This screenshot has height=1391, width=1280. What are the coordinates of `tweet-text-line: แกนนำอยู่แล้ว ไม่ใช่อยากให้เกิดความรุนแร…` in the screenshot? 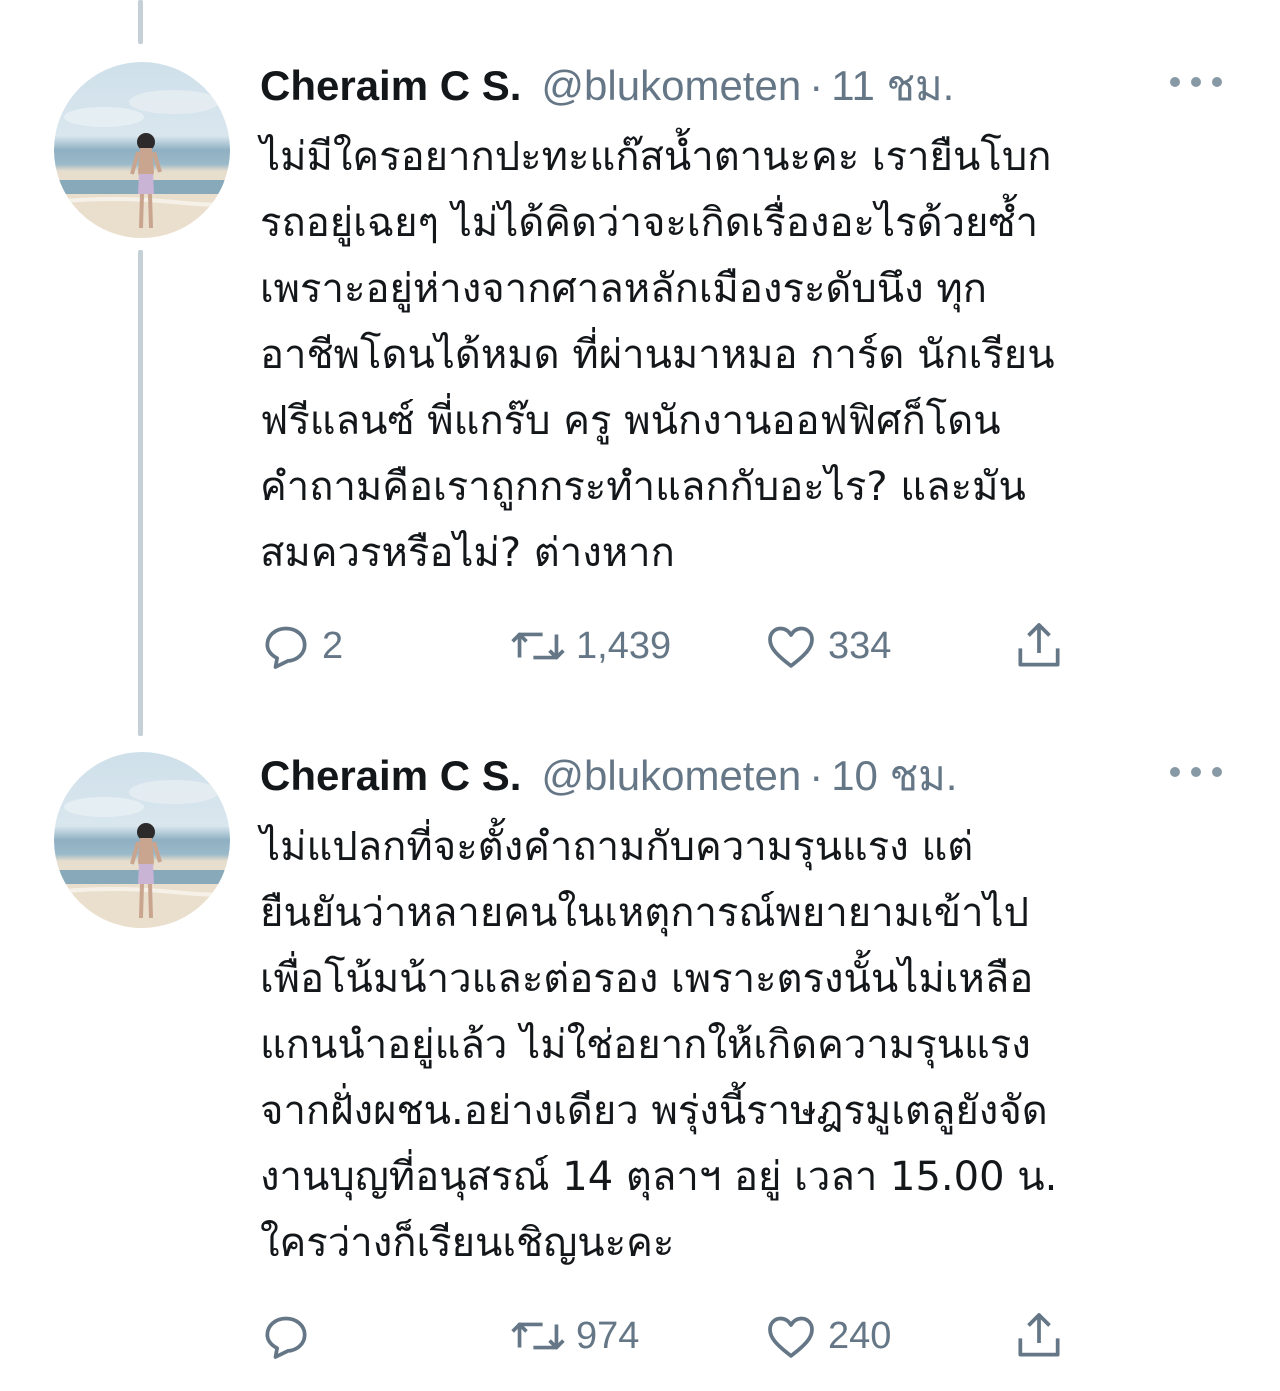 It's located at (645, 1045).